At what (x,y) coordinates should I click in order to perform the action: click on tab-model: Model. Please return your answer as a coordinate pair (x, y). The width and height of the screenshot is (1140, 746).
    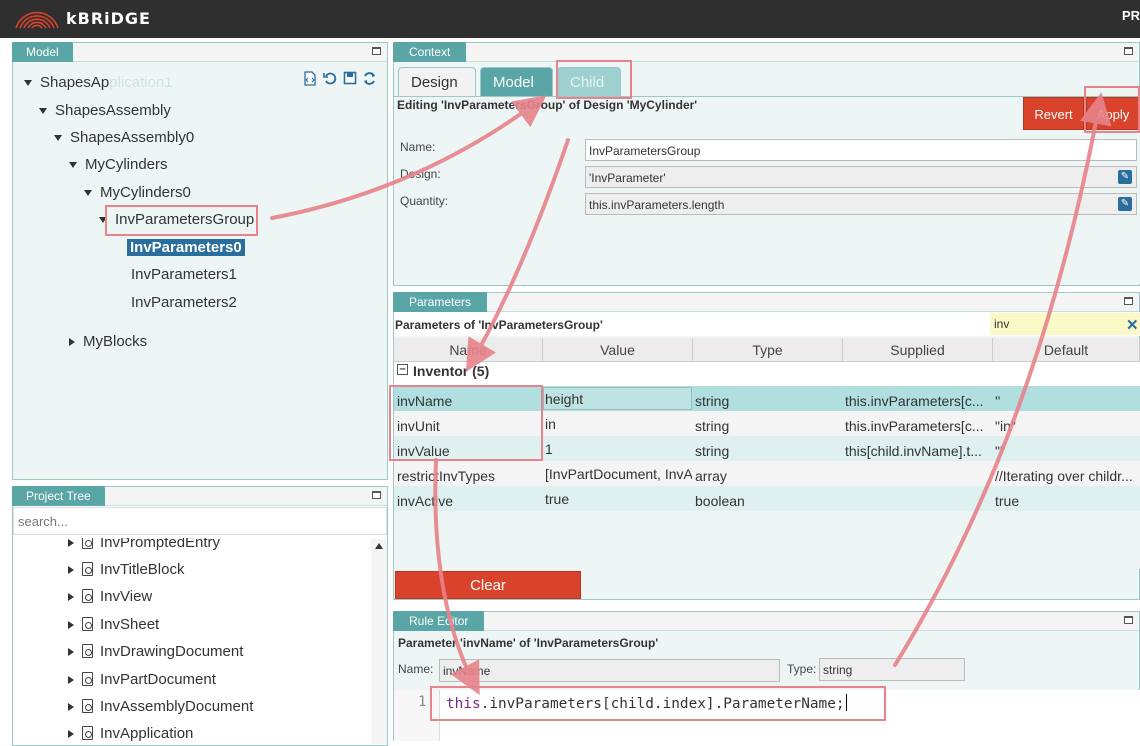
    Looking at the image, I should click on (516, 82).